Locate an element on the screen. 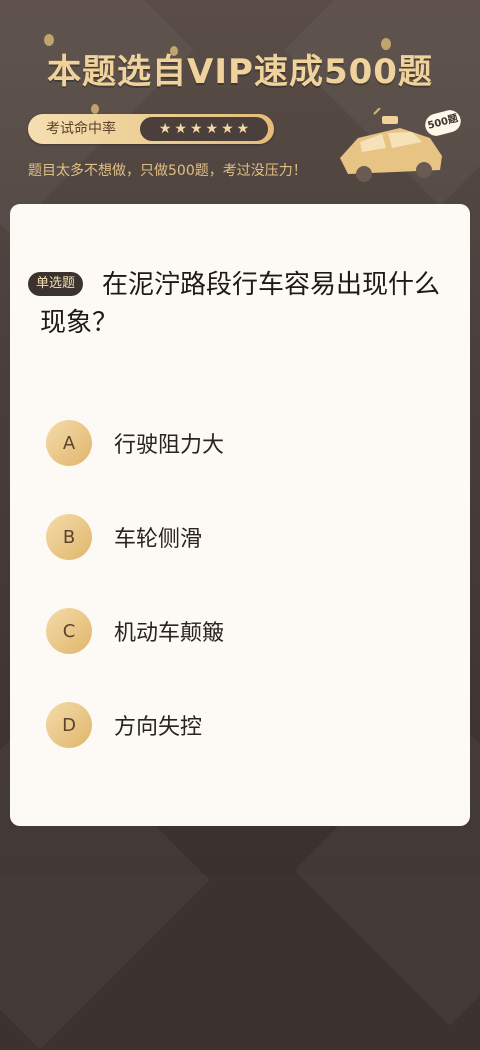 The image size is (480, 1050). question-type-tag: 单选题 is located at coordinates (56, 284).